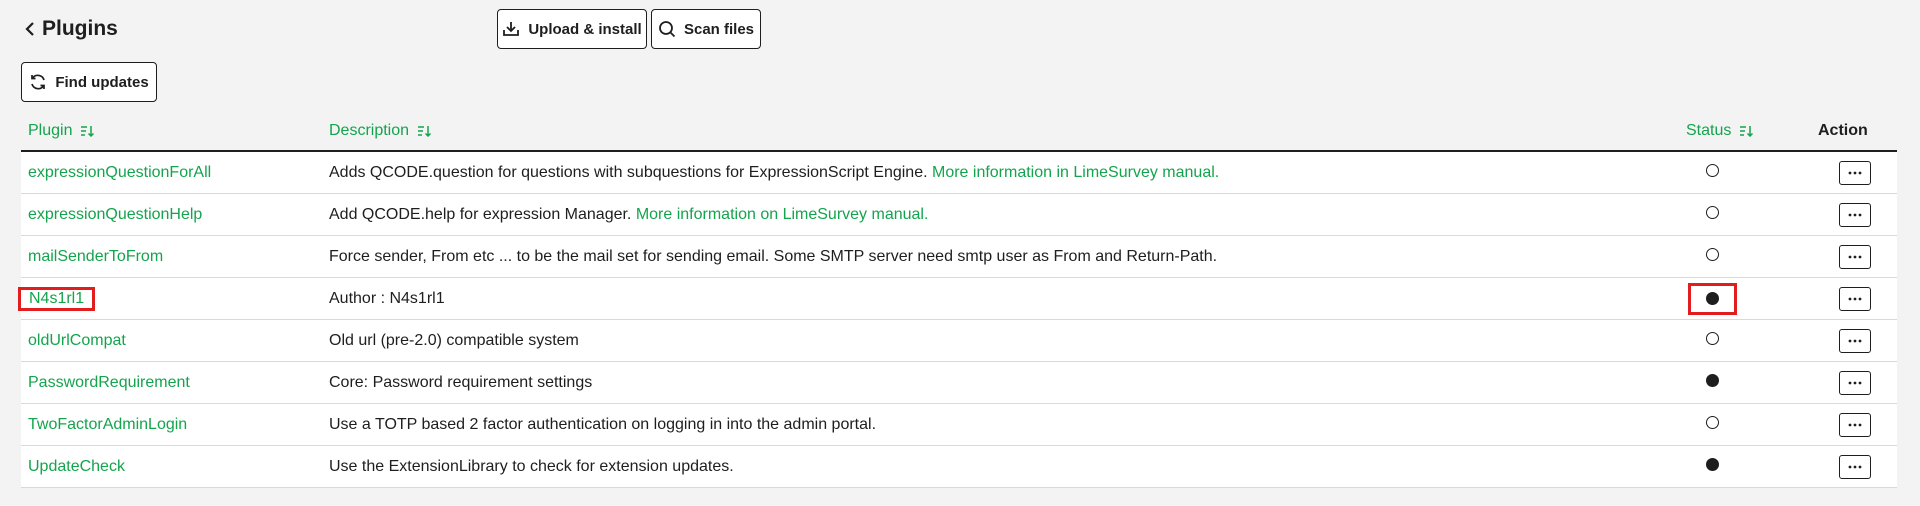 This screenshot has width=1920, height=506. I want to click on plugin-name-link: expressionQuestionForAll, so click(119, 172).